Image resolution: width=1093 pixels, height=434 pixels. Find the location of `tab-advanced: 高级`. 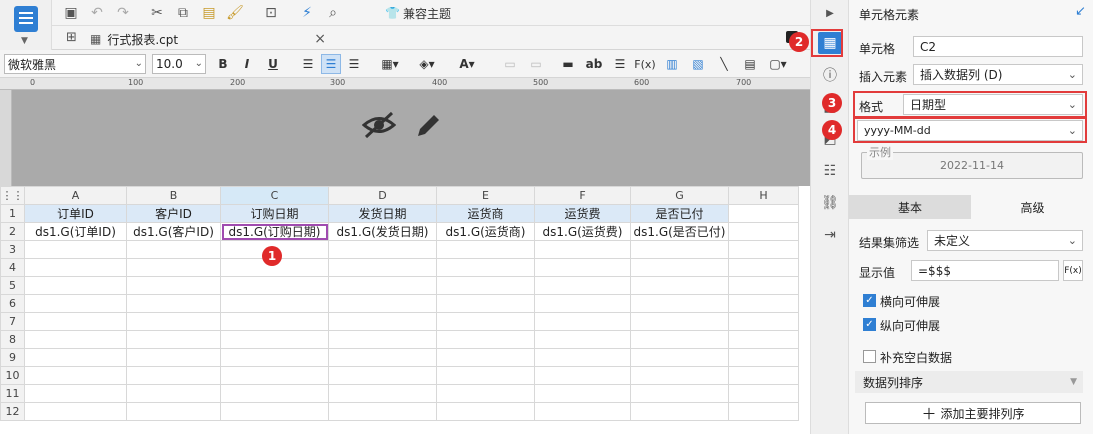

tab-advanced: 高级 is located at coordinates (1032, 207).